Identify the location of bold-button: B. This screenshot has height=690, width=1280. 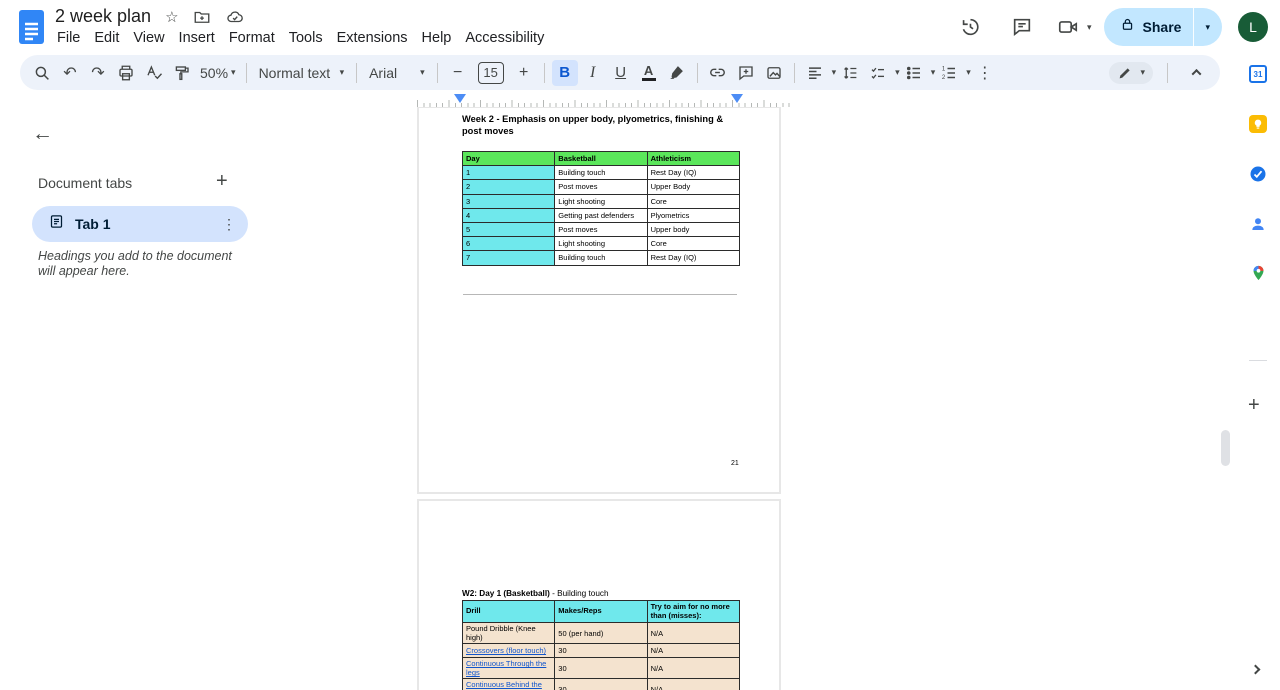
(564, 72).